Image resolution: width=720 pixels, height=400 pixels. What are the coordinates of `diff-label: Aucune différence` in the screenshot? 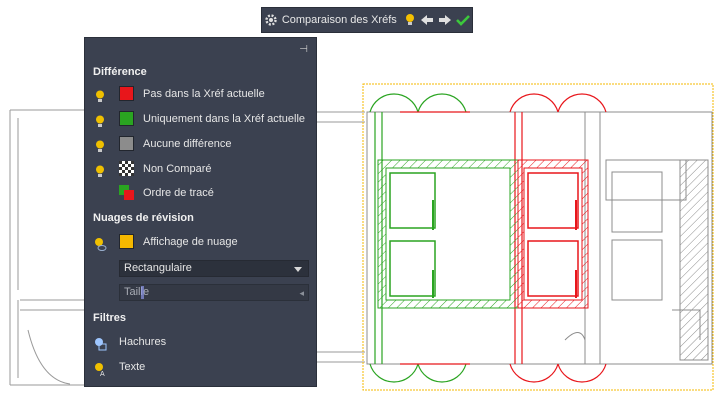 It's located at (187, 144).